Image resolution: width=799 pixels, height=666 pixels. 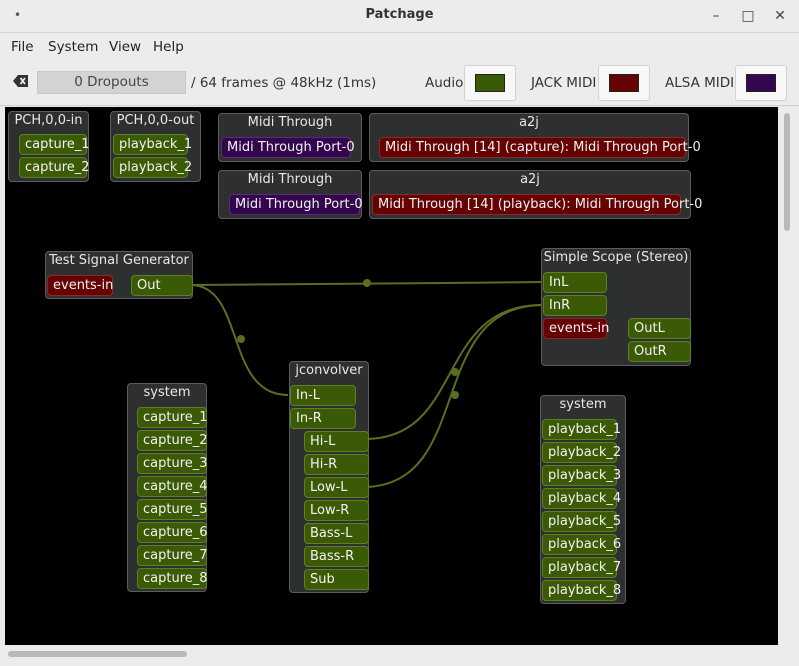 I want to click on module-midi-through-playback: Midi Through Midi Through Port-0, so click(x=290, y=194).